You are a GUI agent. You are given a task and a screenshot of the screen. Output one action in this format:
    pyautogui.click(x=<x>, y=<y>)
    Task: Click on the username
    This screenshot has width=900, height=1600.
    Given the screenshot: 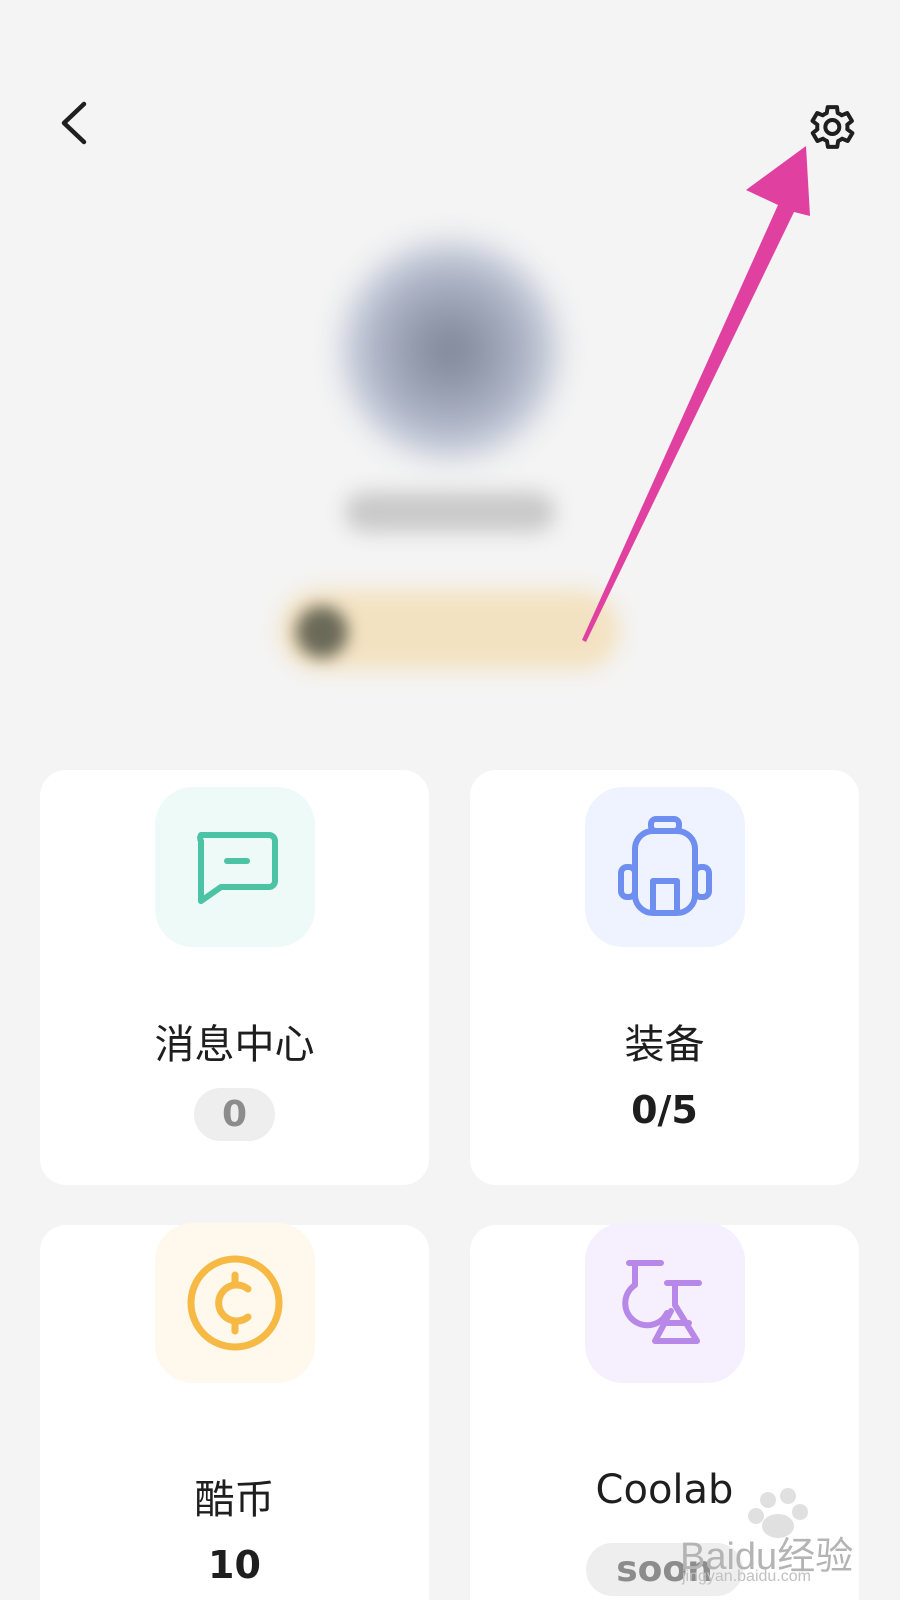 What is the action you would take?
    pyautogui.click(x=450, y=512)
    